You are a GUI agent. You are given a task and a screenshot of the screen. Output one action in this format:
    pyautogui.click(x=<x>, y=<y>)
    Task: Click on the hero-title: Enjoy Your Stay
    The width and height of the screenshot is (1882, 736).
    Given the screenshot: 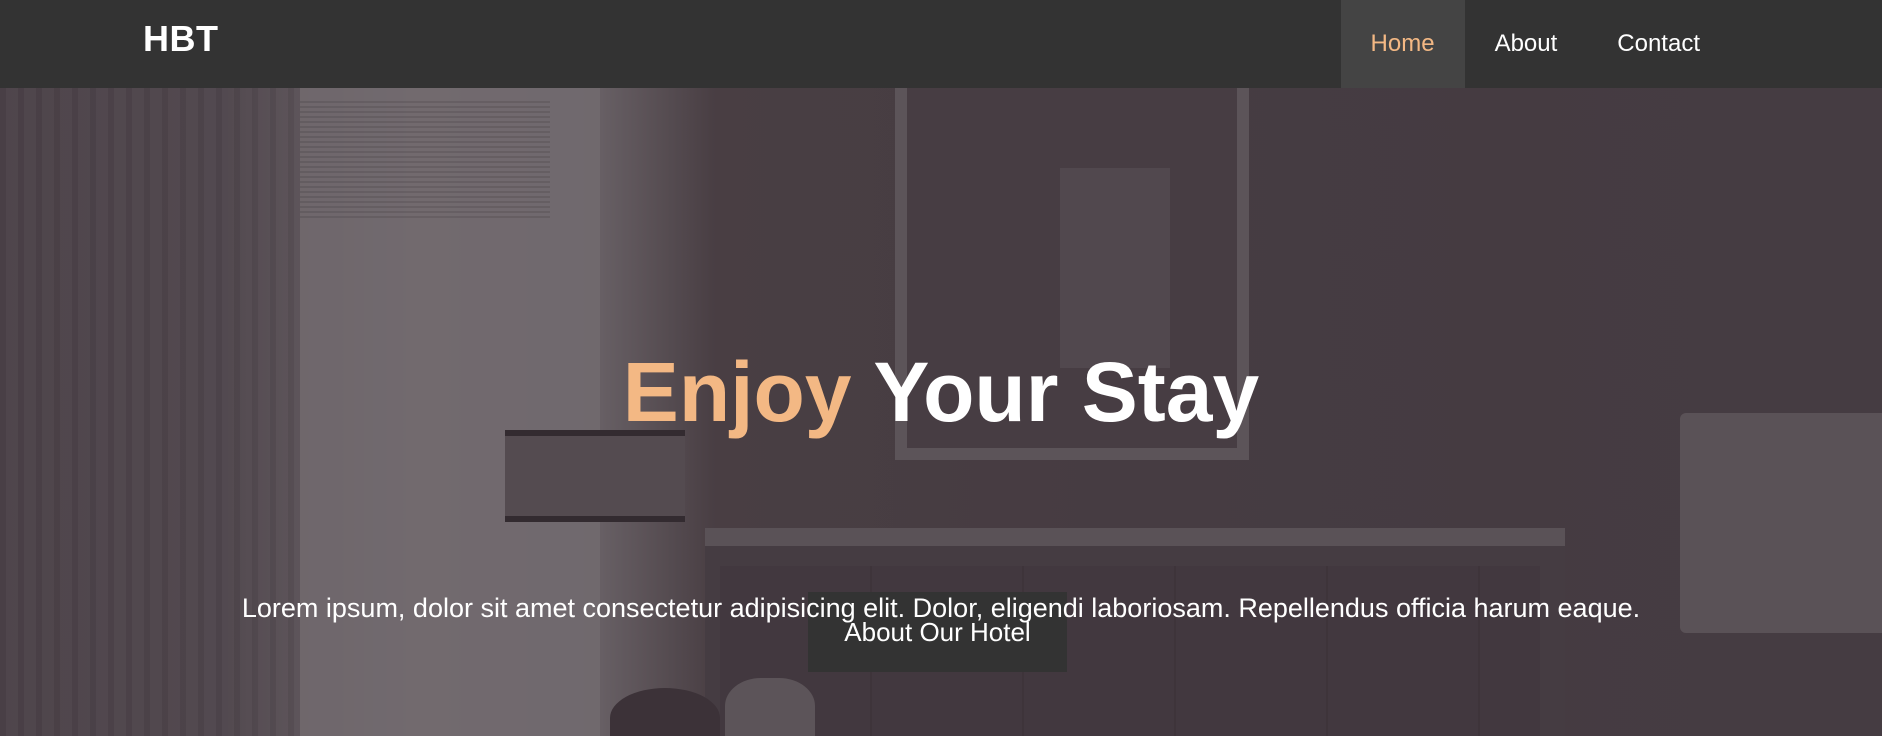 What is the action you would take?
    pyautogui.click(x=941, y=392)
    